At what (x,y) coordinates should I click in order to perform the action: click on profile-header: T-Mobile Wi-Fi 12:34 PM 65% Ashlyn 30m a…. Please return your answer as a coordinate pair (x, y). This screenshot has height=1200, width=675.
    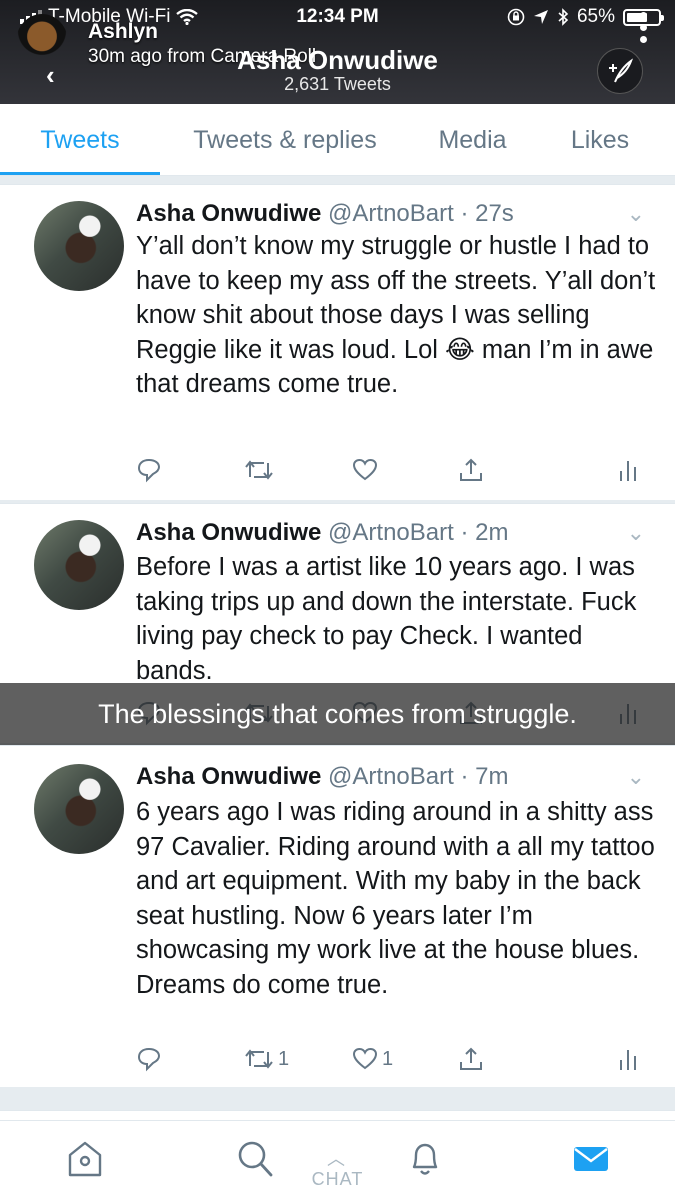
    Looking at the image, I should click on (337, 52).